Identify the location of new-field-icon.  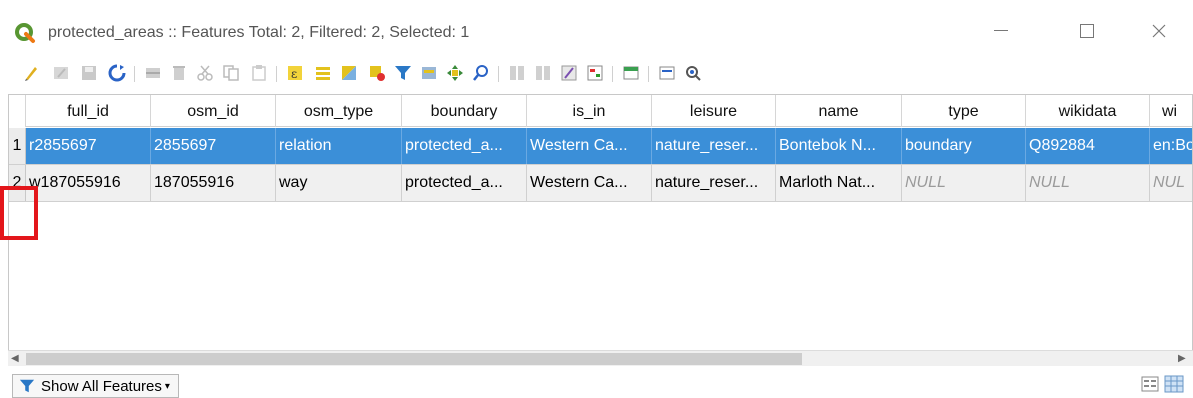
(517, 73).